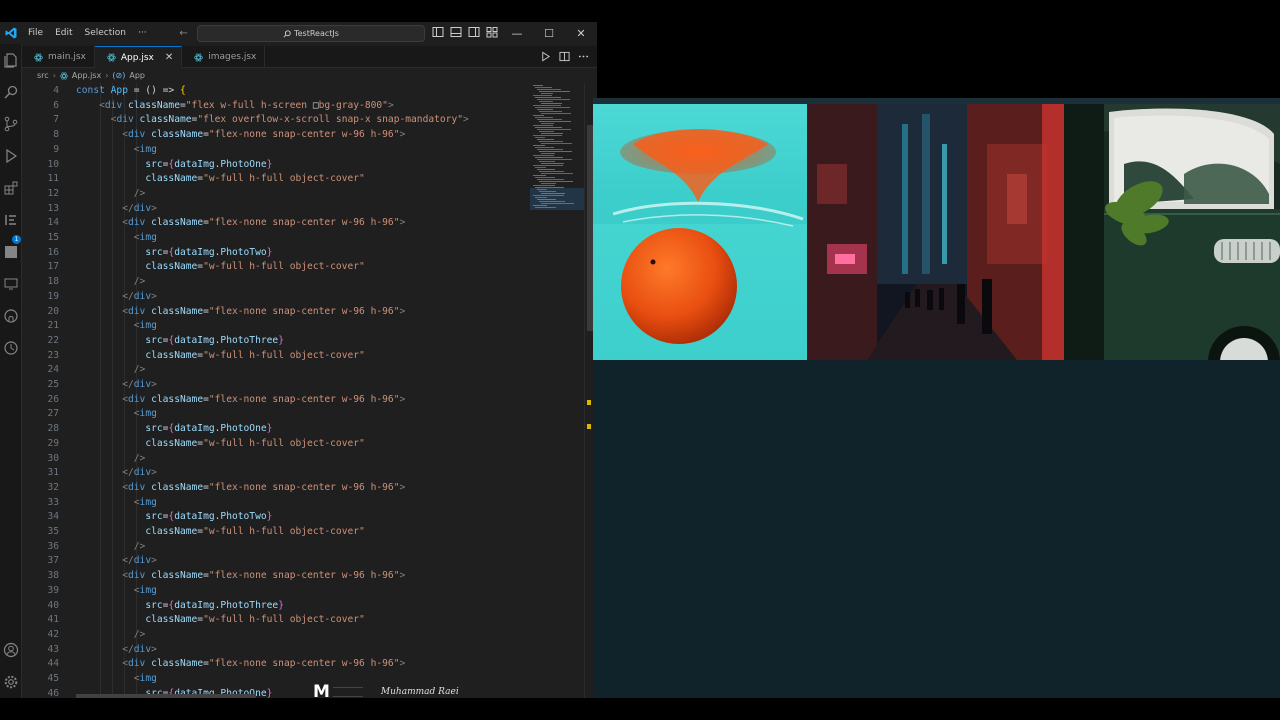 This screenshot has height=720, width=1280. I want to click on code-line: 36 />, so click(276, 547).